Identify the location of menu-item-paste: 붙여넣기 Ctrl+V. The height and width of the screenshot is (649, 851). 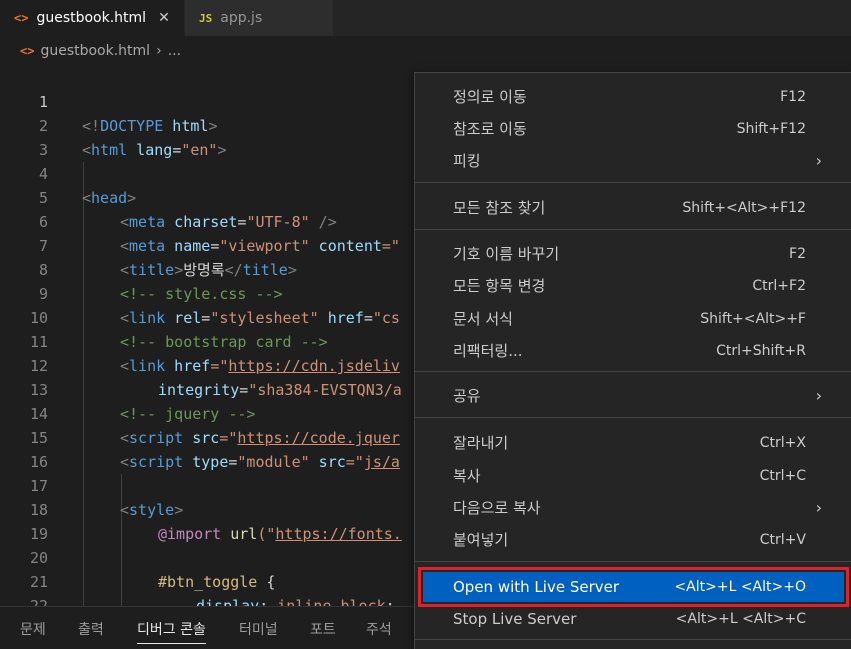
(633, 540).